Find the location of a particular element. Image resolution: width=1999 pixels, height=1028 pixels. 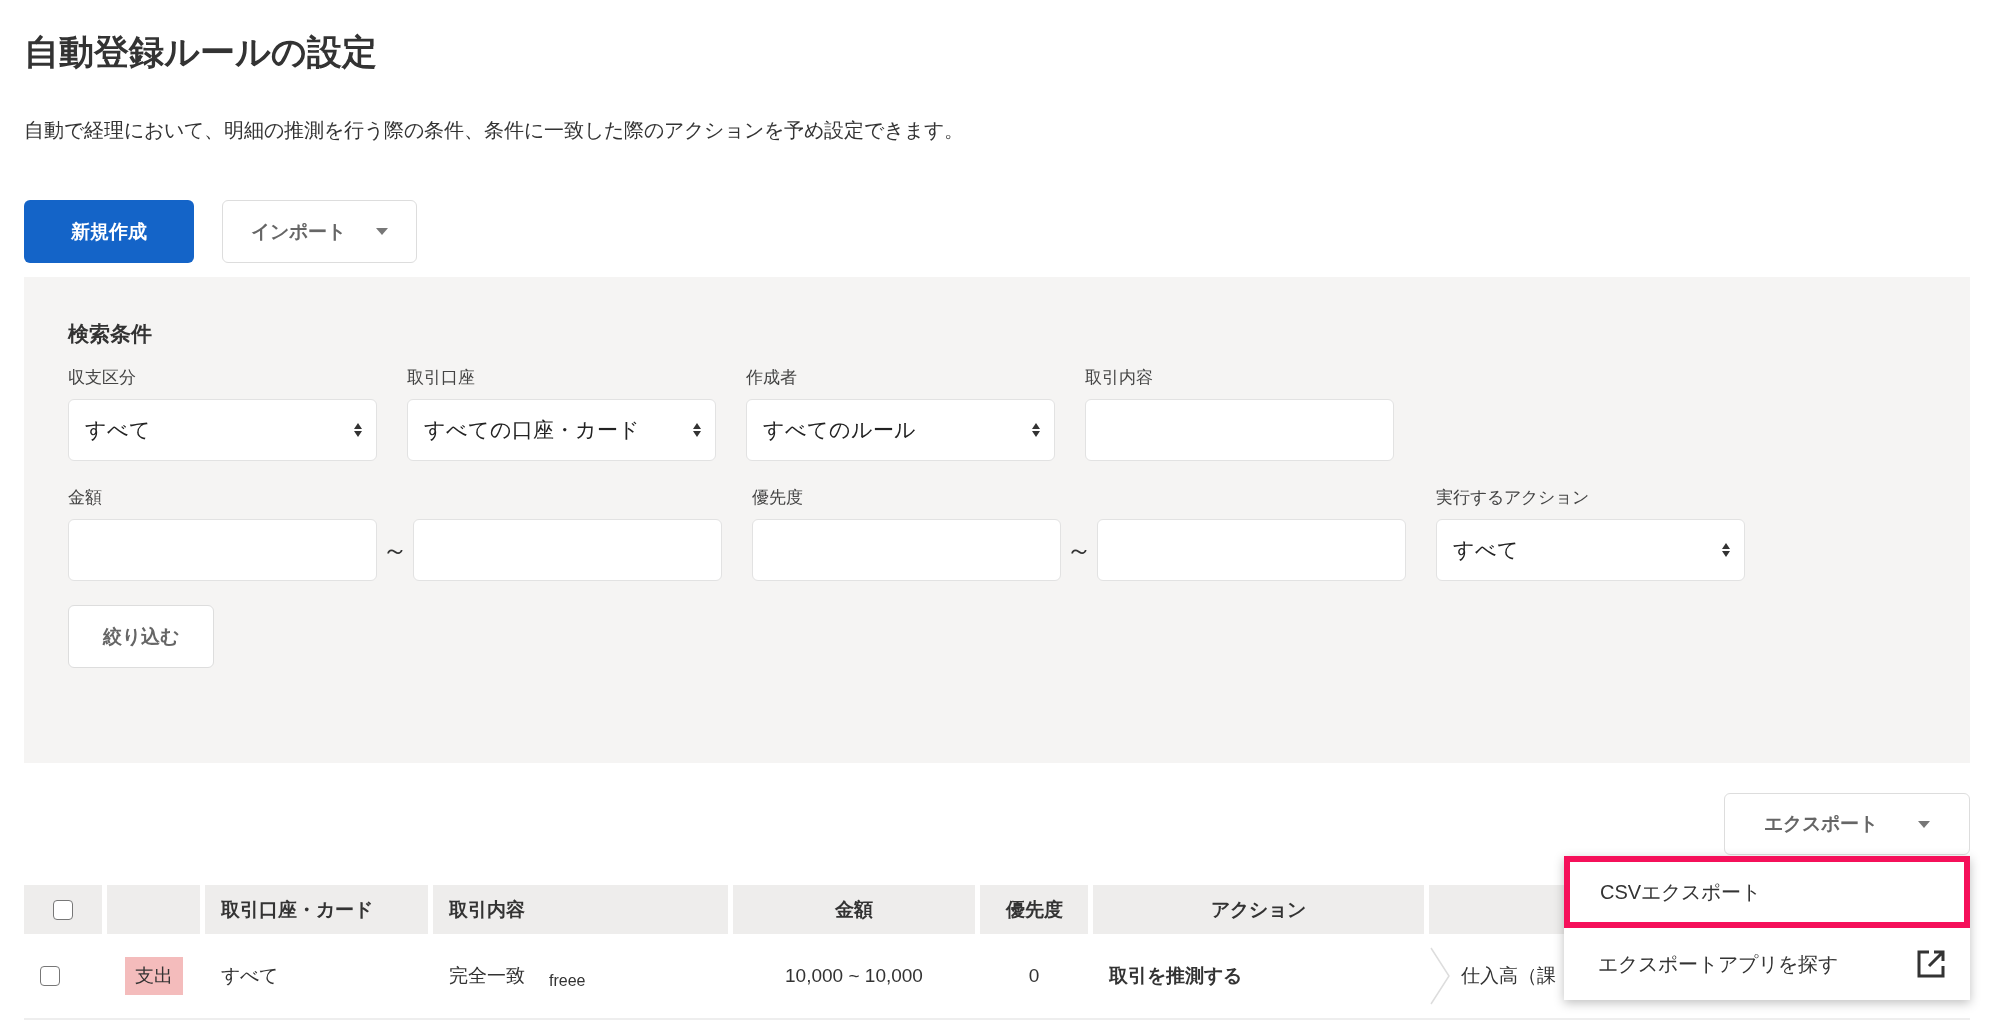

table-cell-text: 完全一致 is located at coordinates (487, 976).